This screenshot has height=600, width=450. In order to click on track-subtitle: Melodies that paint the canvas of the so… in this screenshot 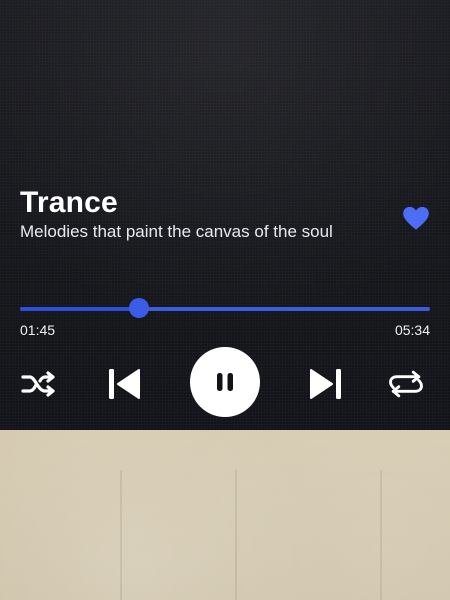, I will do `click(176, 231)`.